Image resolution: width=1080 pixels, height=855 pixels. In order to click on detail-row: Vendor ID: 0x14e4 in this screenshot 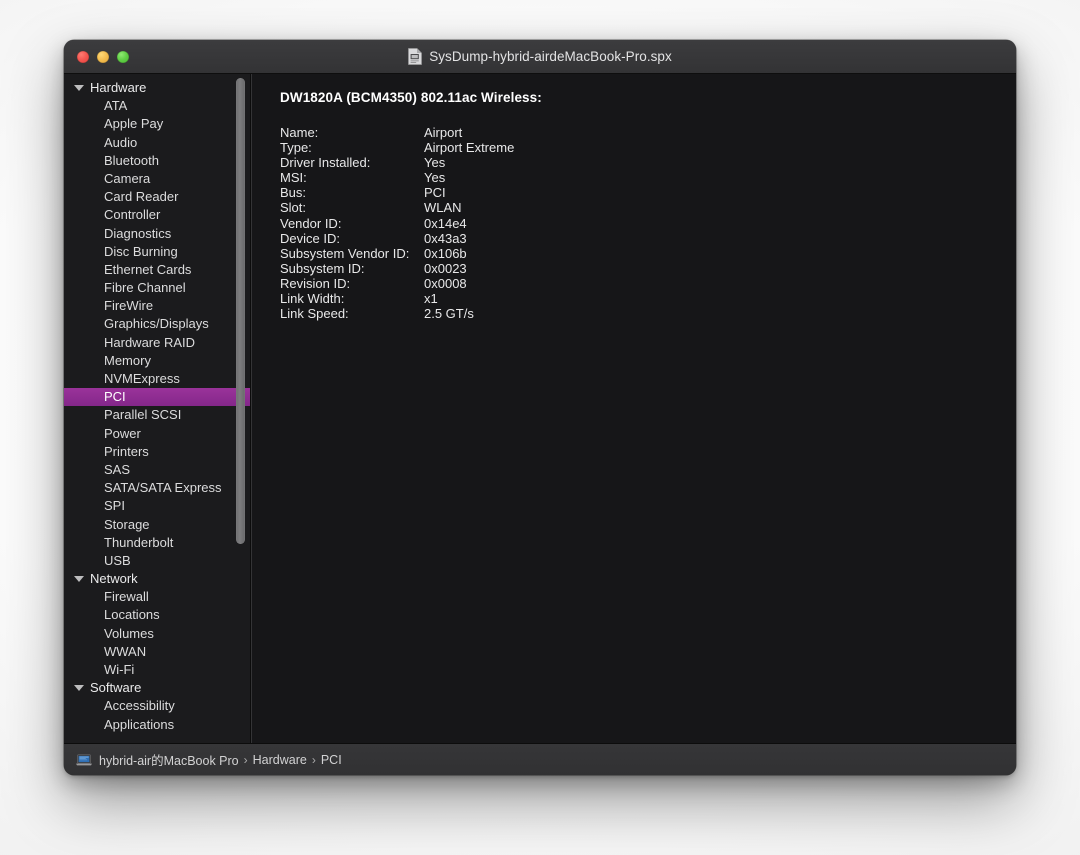, I will do `click(648, 223)`.